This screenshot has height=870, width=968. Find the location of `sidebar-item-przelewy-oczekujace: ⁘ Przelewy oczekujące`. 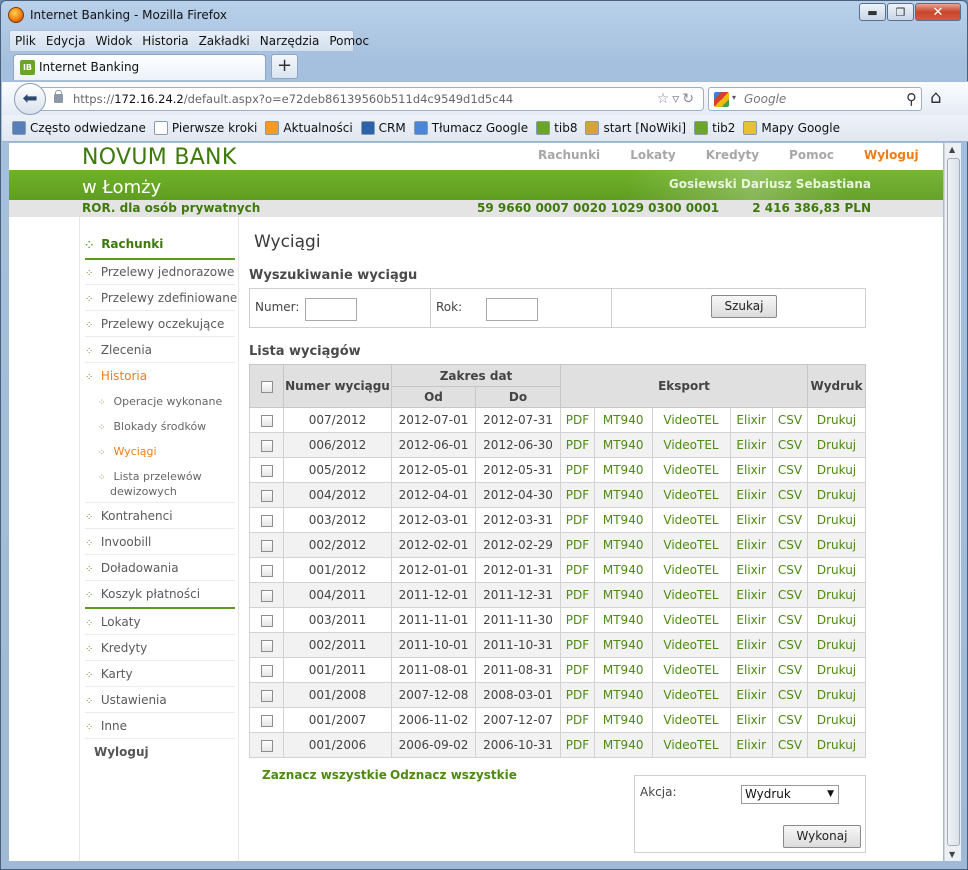

sidebar-item-przelewy-oczekujace: ⁘ Przelewy oczekujące is located at coordinates (154, 324).